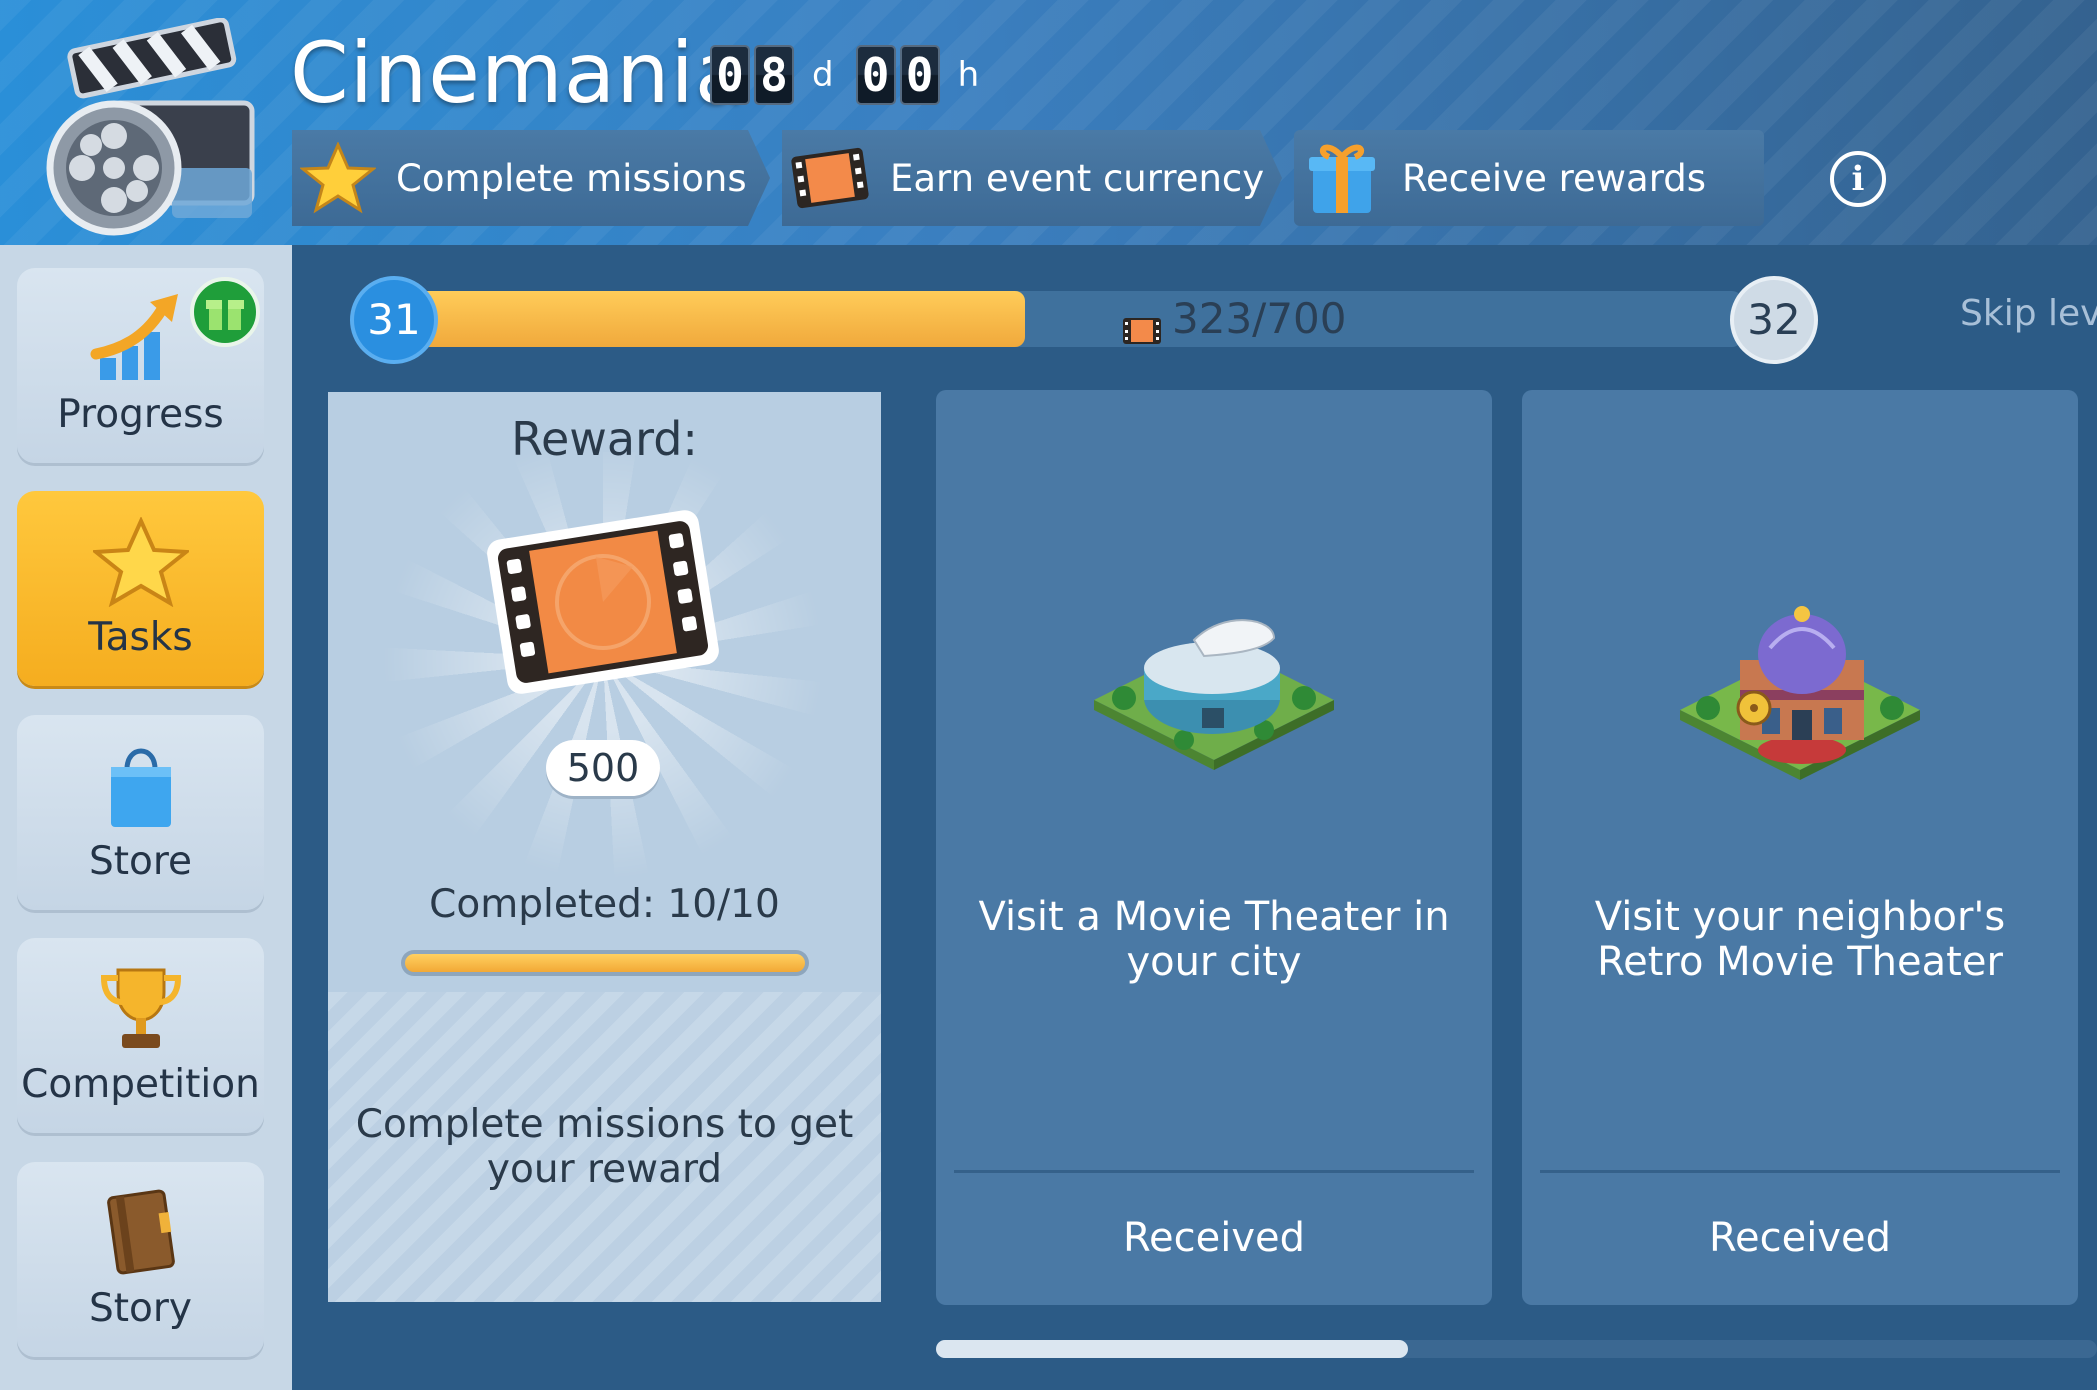 The height and width of the screenshot is (1390, 2097). What do you see at coordinates (1774, 320) in the screenshot?
I see `next-level-badge: 32` at bounding box center [1774, 320].